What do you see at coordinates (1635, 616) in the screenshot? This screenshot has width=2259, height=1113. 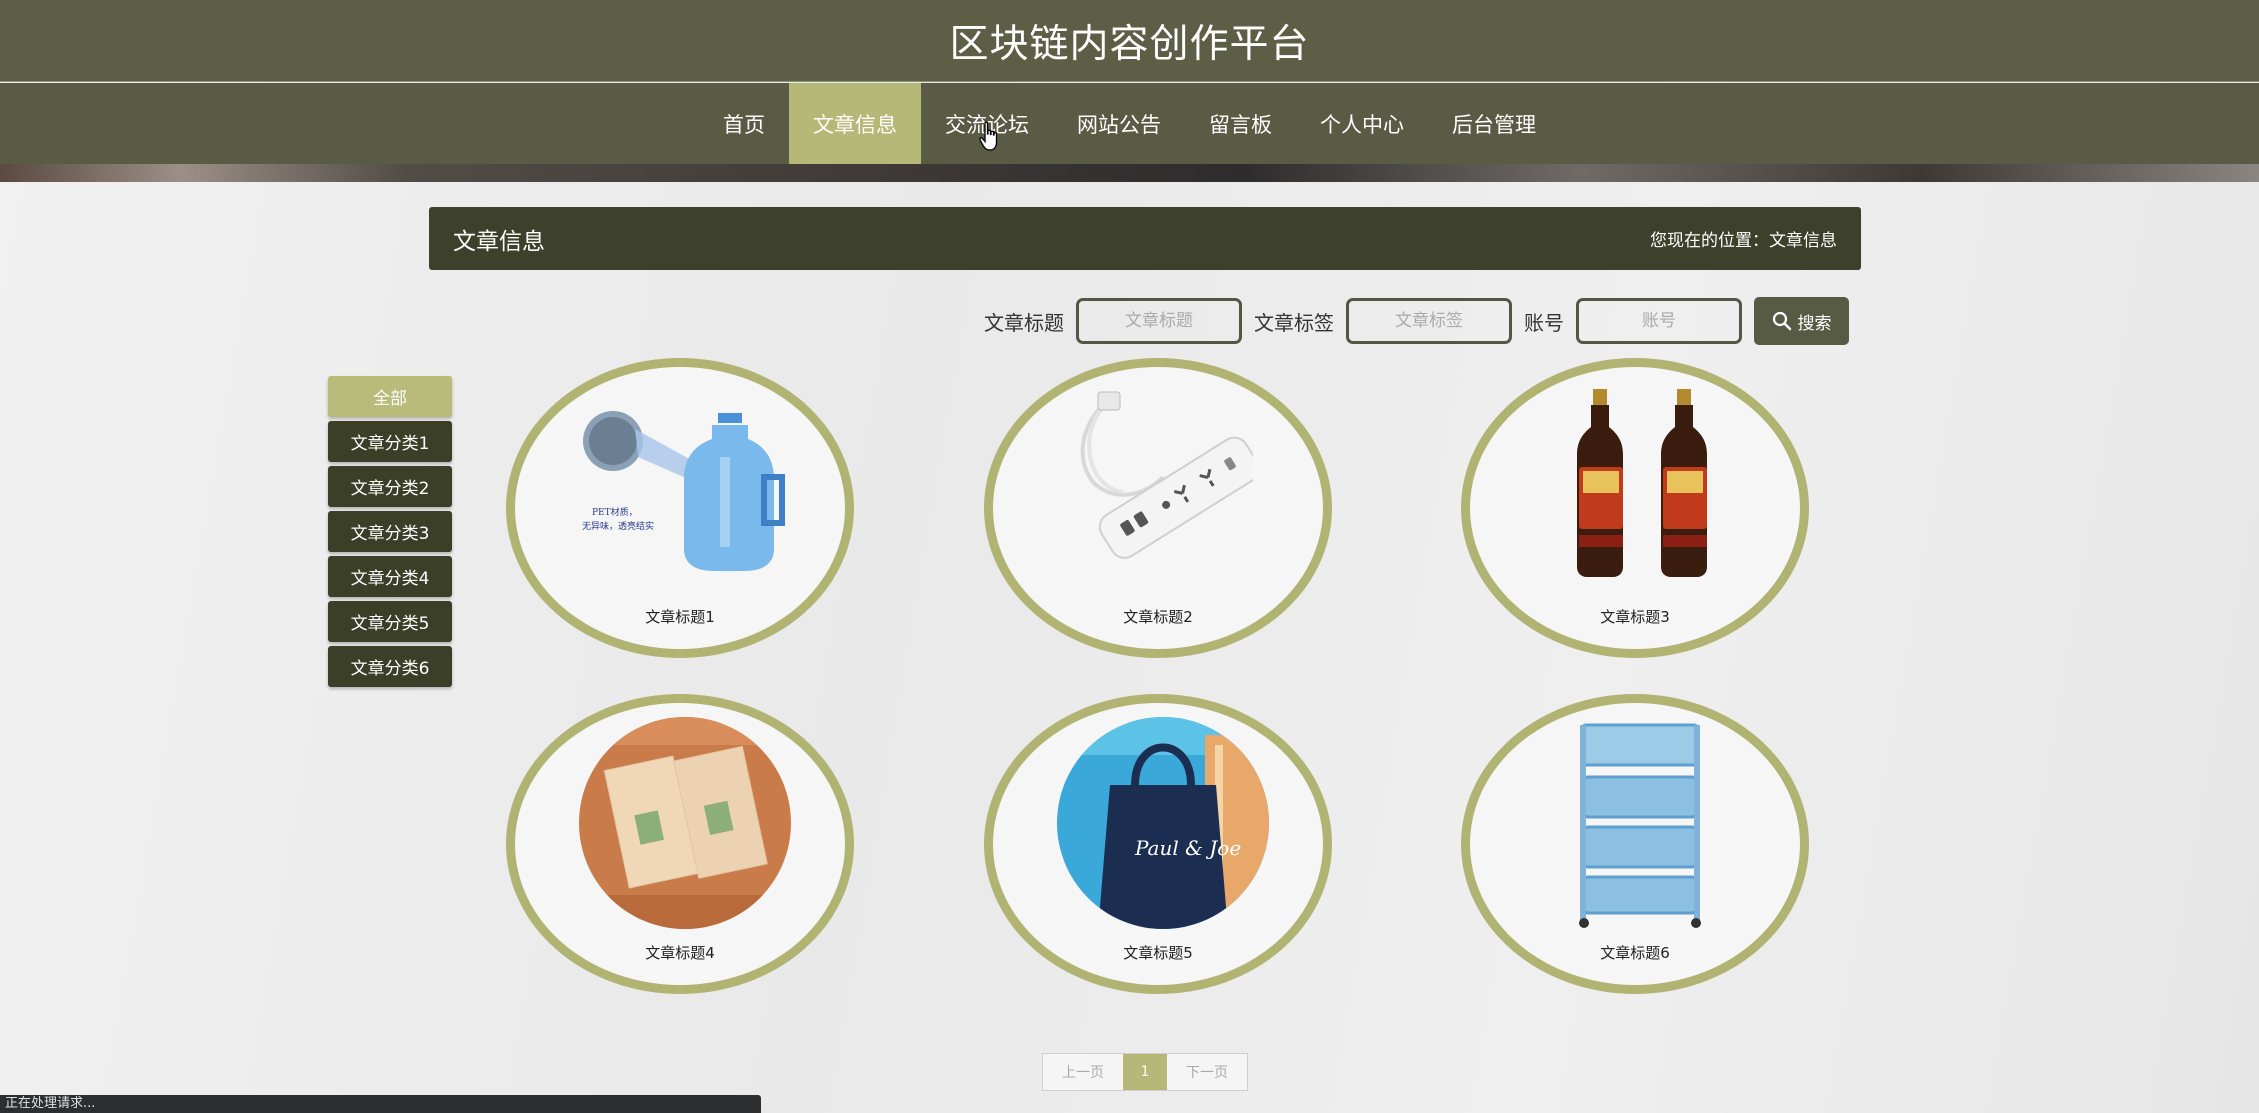 I see `article-title: 文章标题3` at bounding box center [1635, 616].